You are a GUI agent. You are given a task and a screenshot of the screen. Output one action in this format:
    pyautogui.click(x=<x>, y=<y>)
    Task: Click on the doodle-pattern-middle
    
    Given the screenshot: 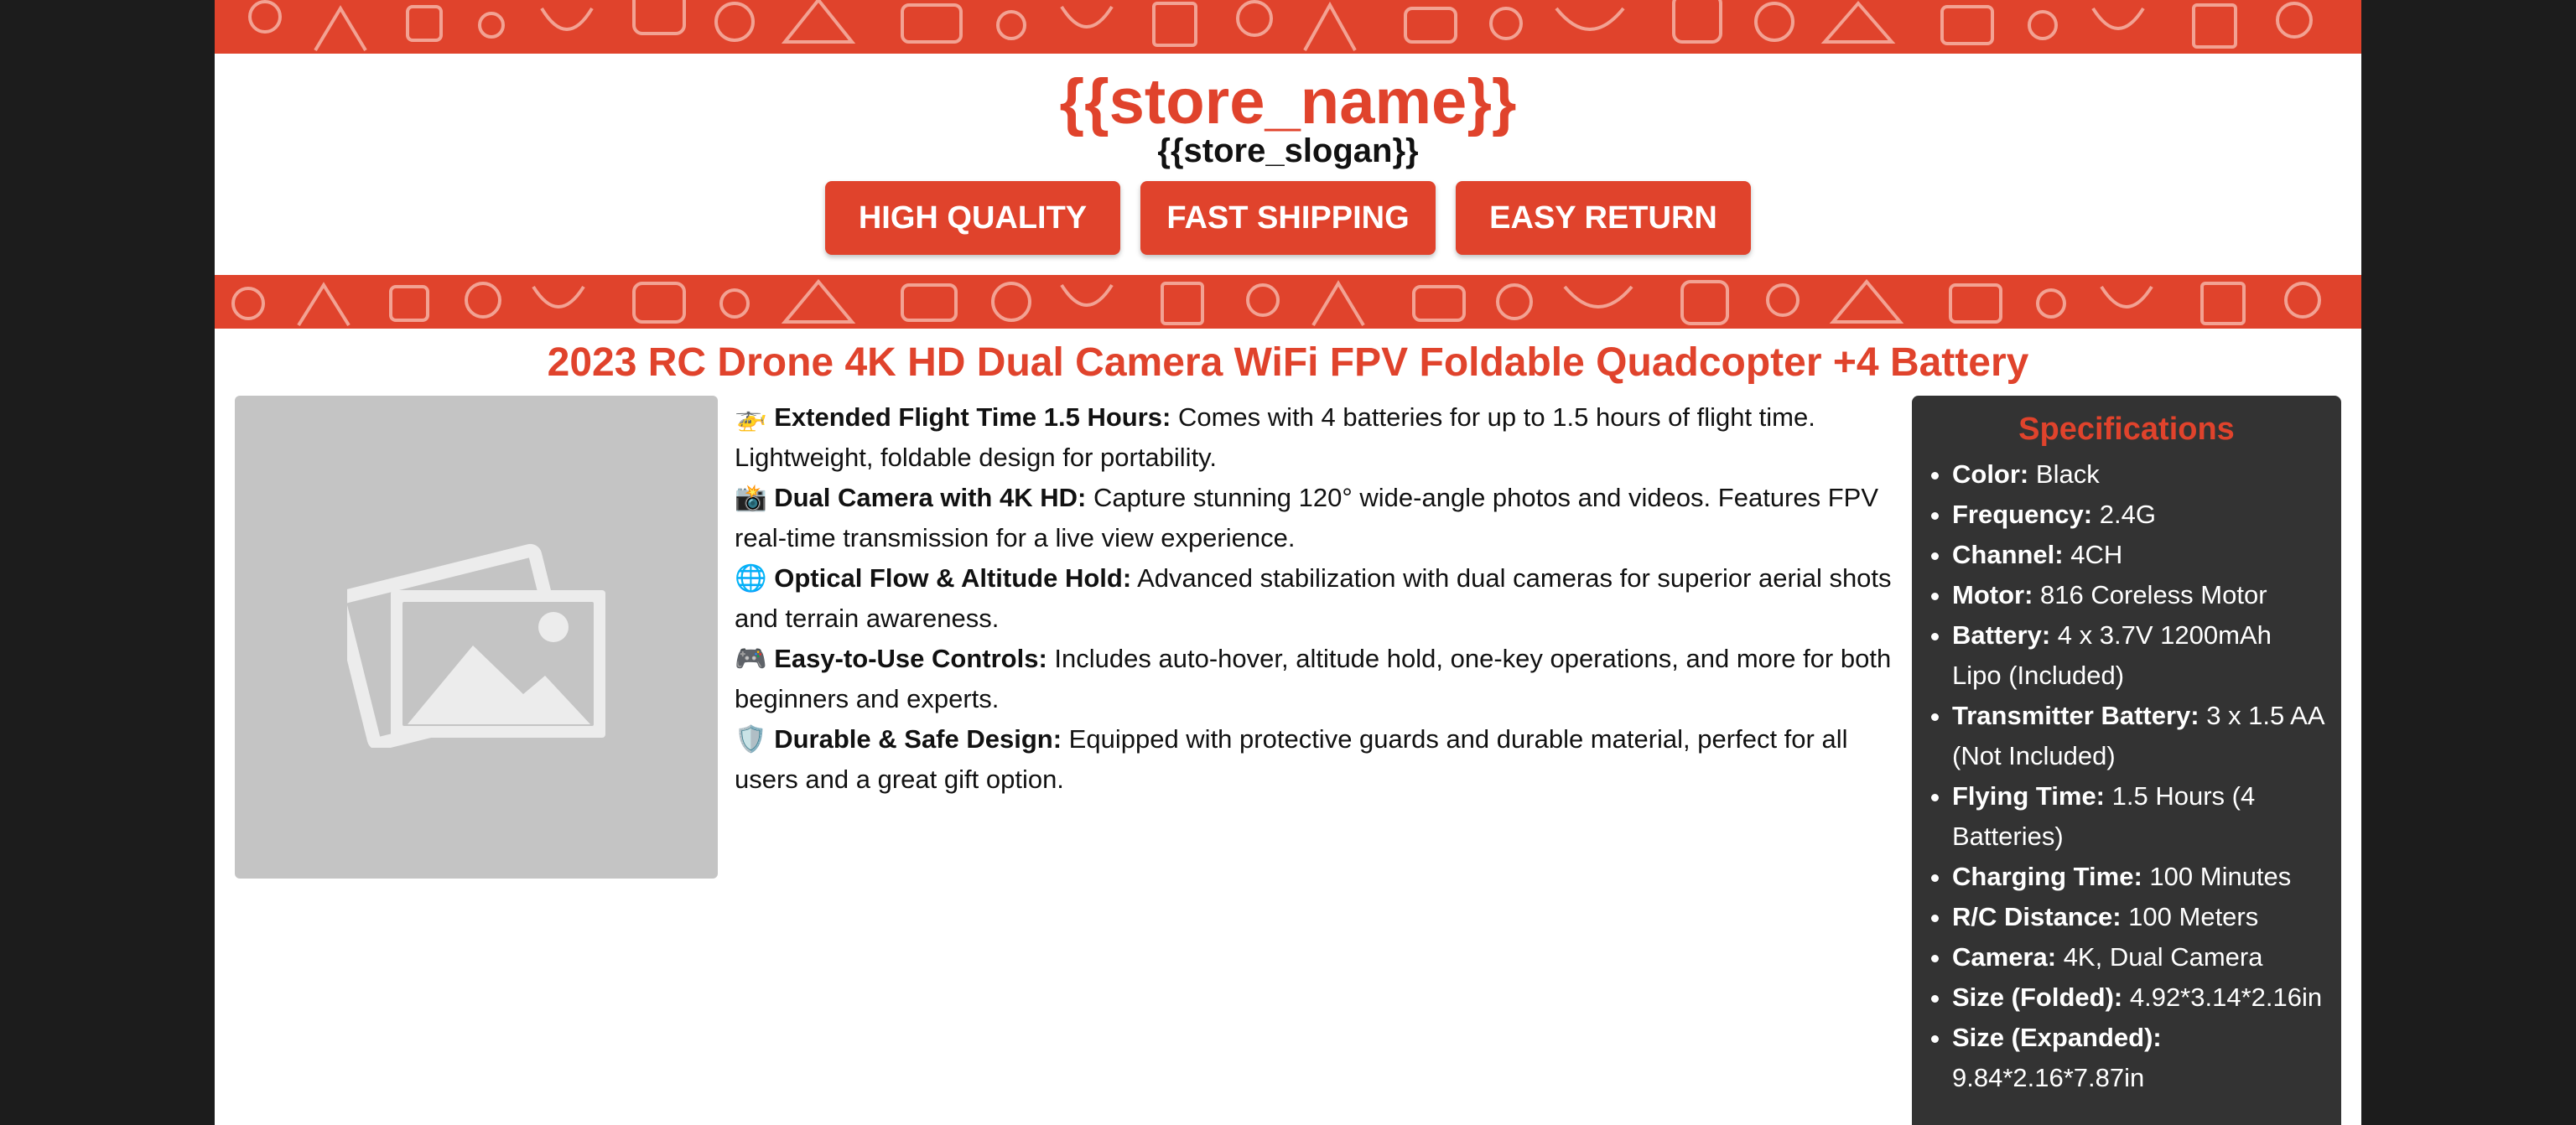 What is the action you would take?
    pyautogui.click(x=1276, y=302)
    